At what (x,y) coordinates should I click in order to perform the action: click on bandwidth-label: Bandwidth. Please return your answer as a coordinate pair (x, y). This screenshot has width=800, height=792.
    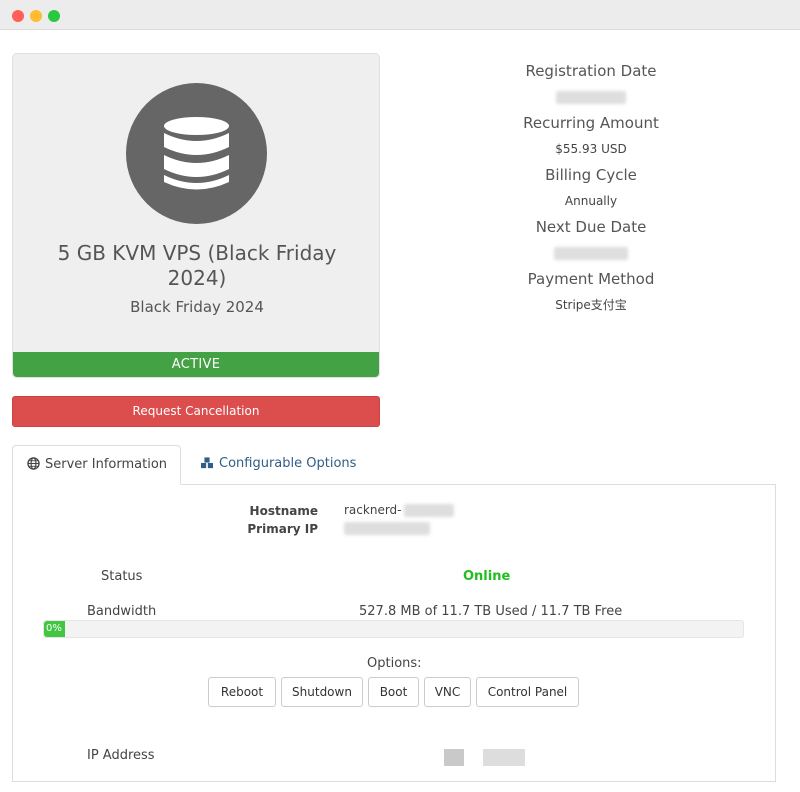
    Looking at the image, I should click on (122, 611).